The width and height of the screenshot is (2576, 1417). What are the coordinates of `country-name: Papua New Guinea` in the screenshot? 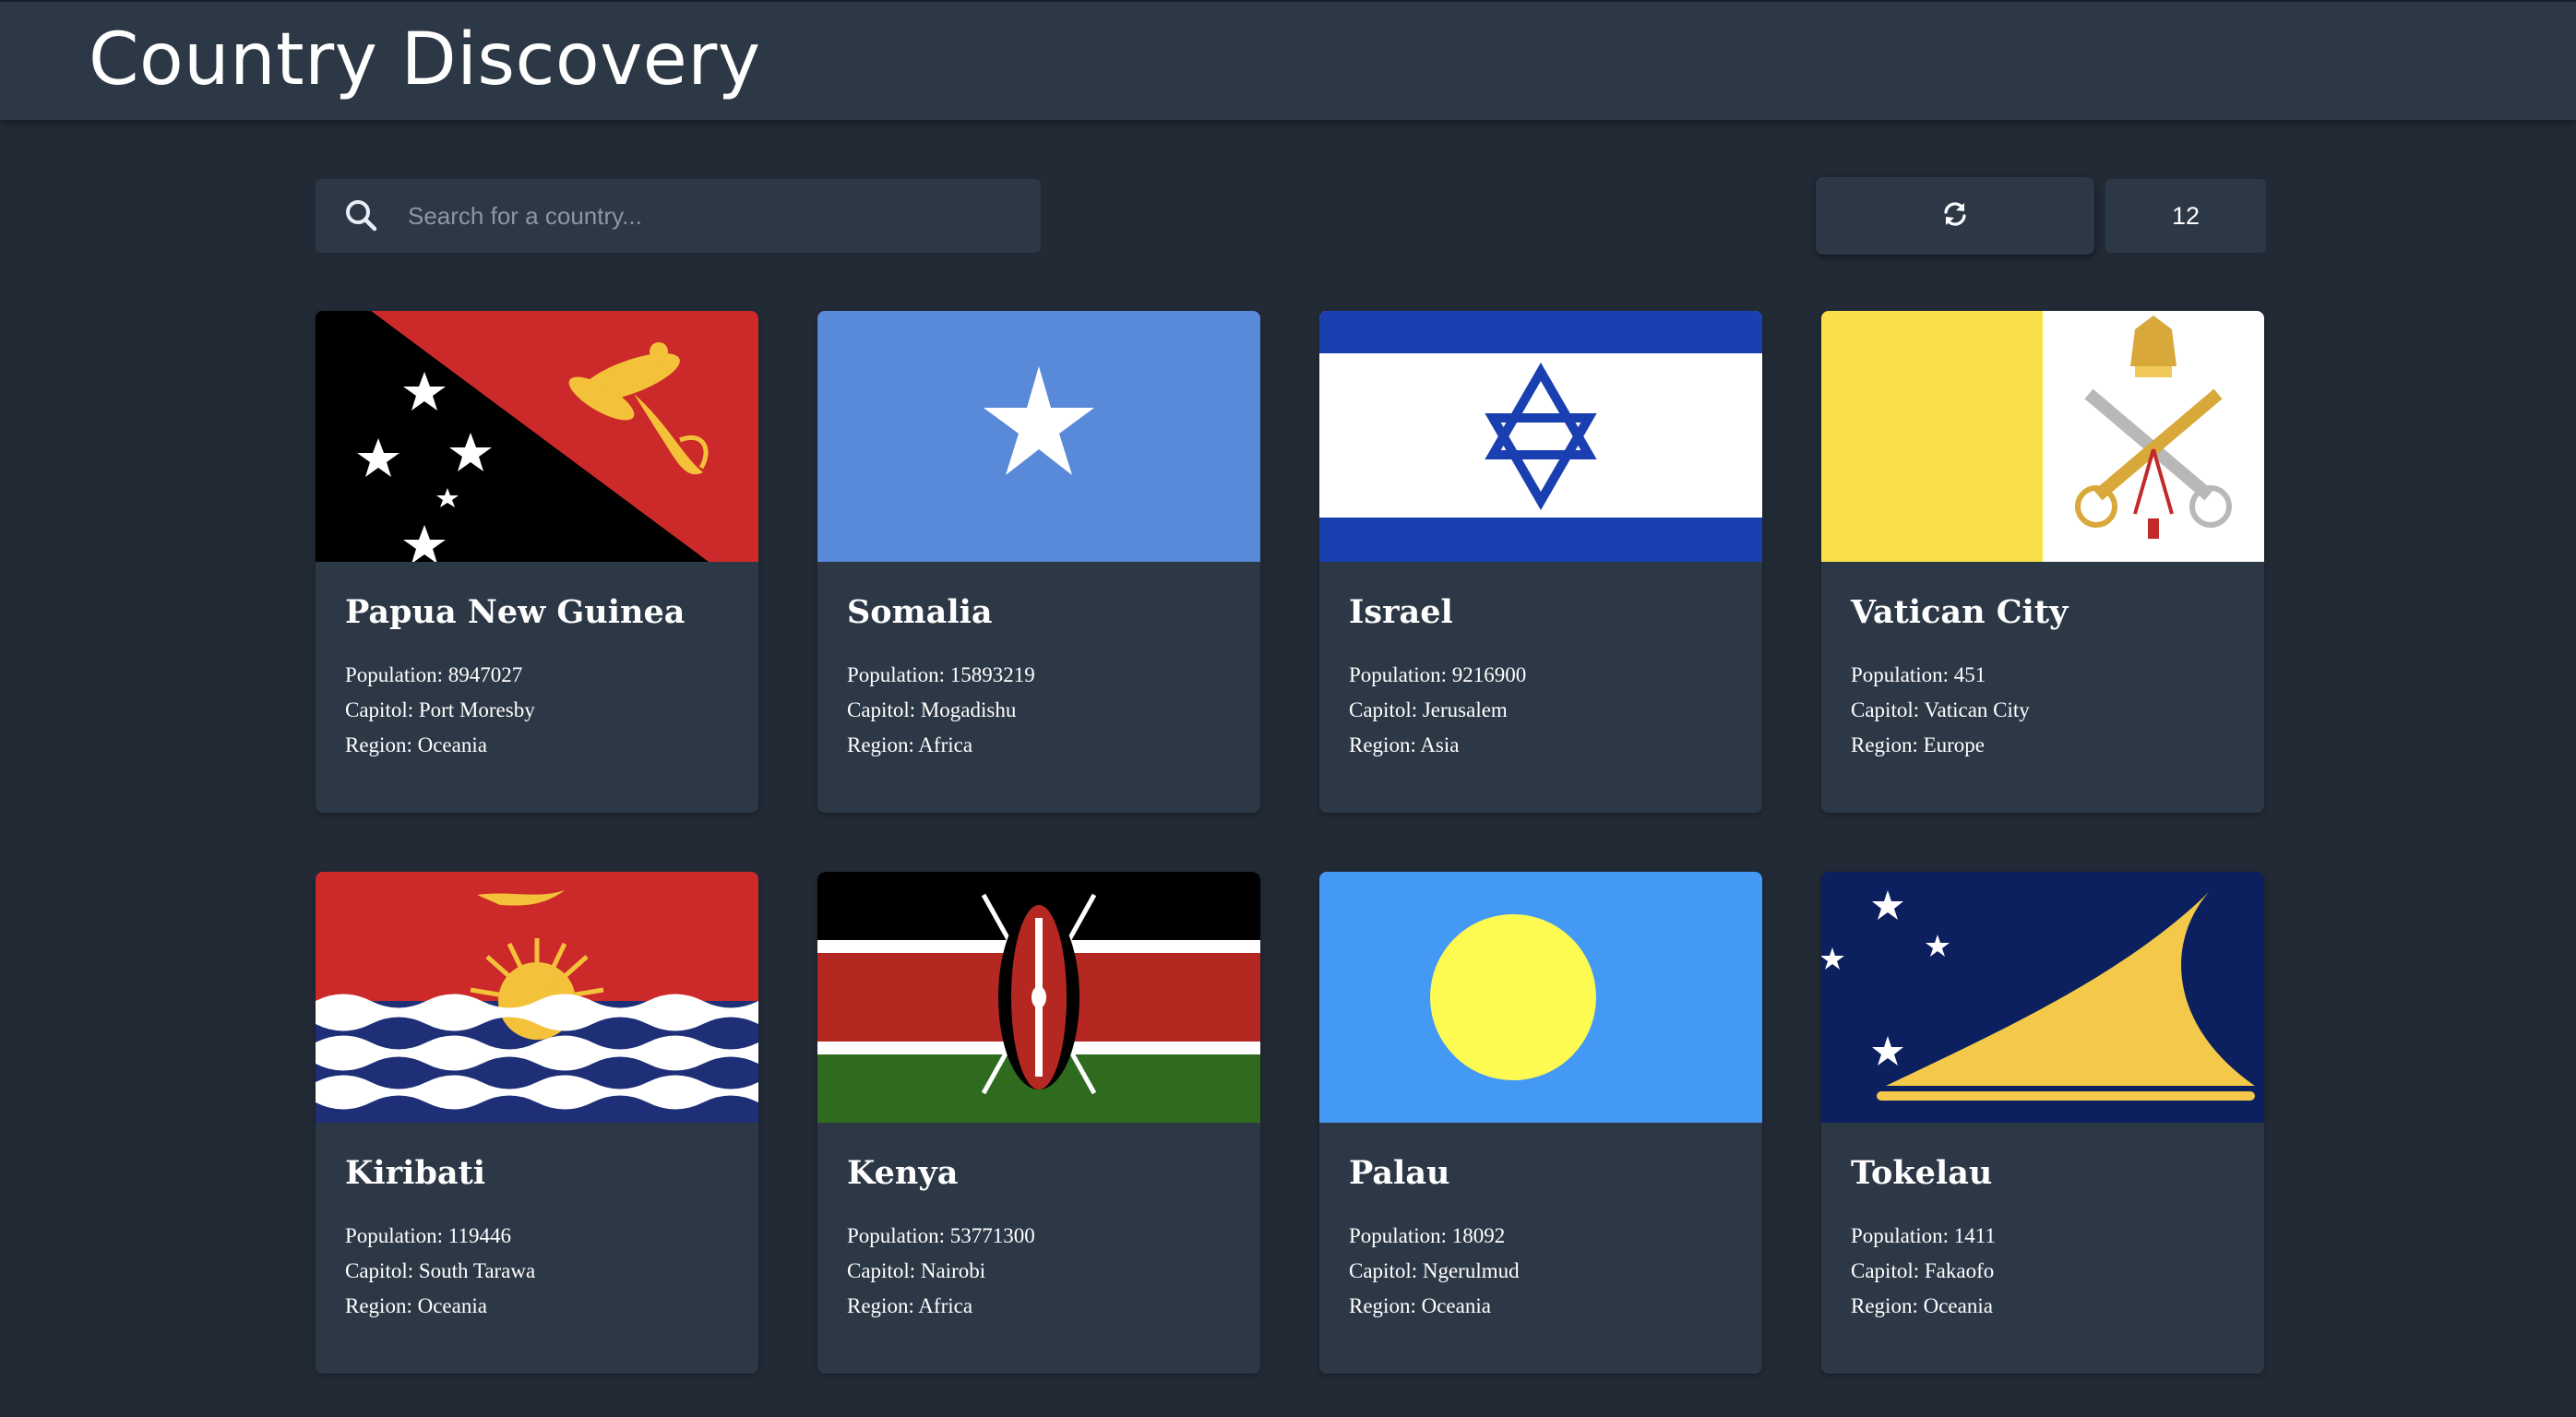 It's located at (516, 612).